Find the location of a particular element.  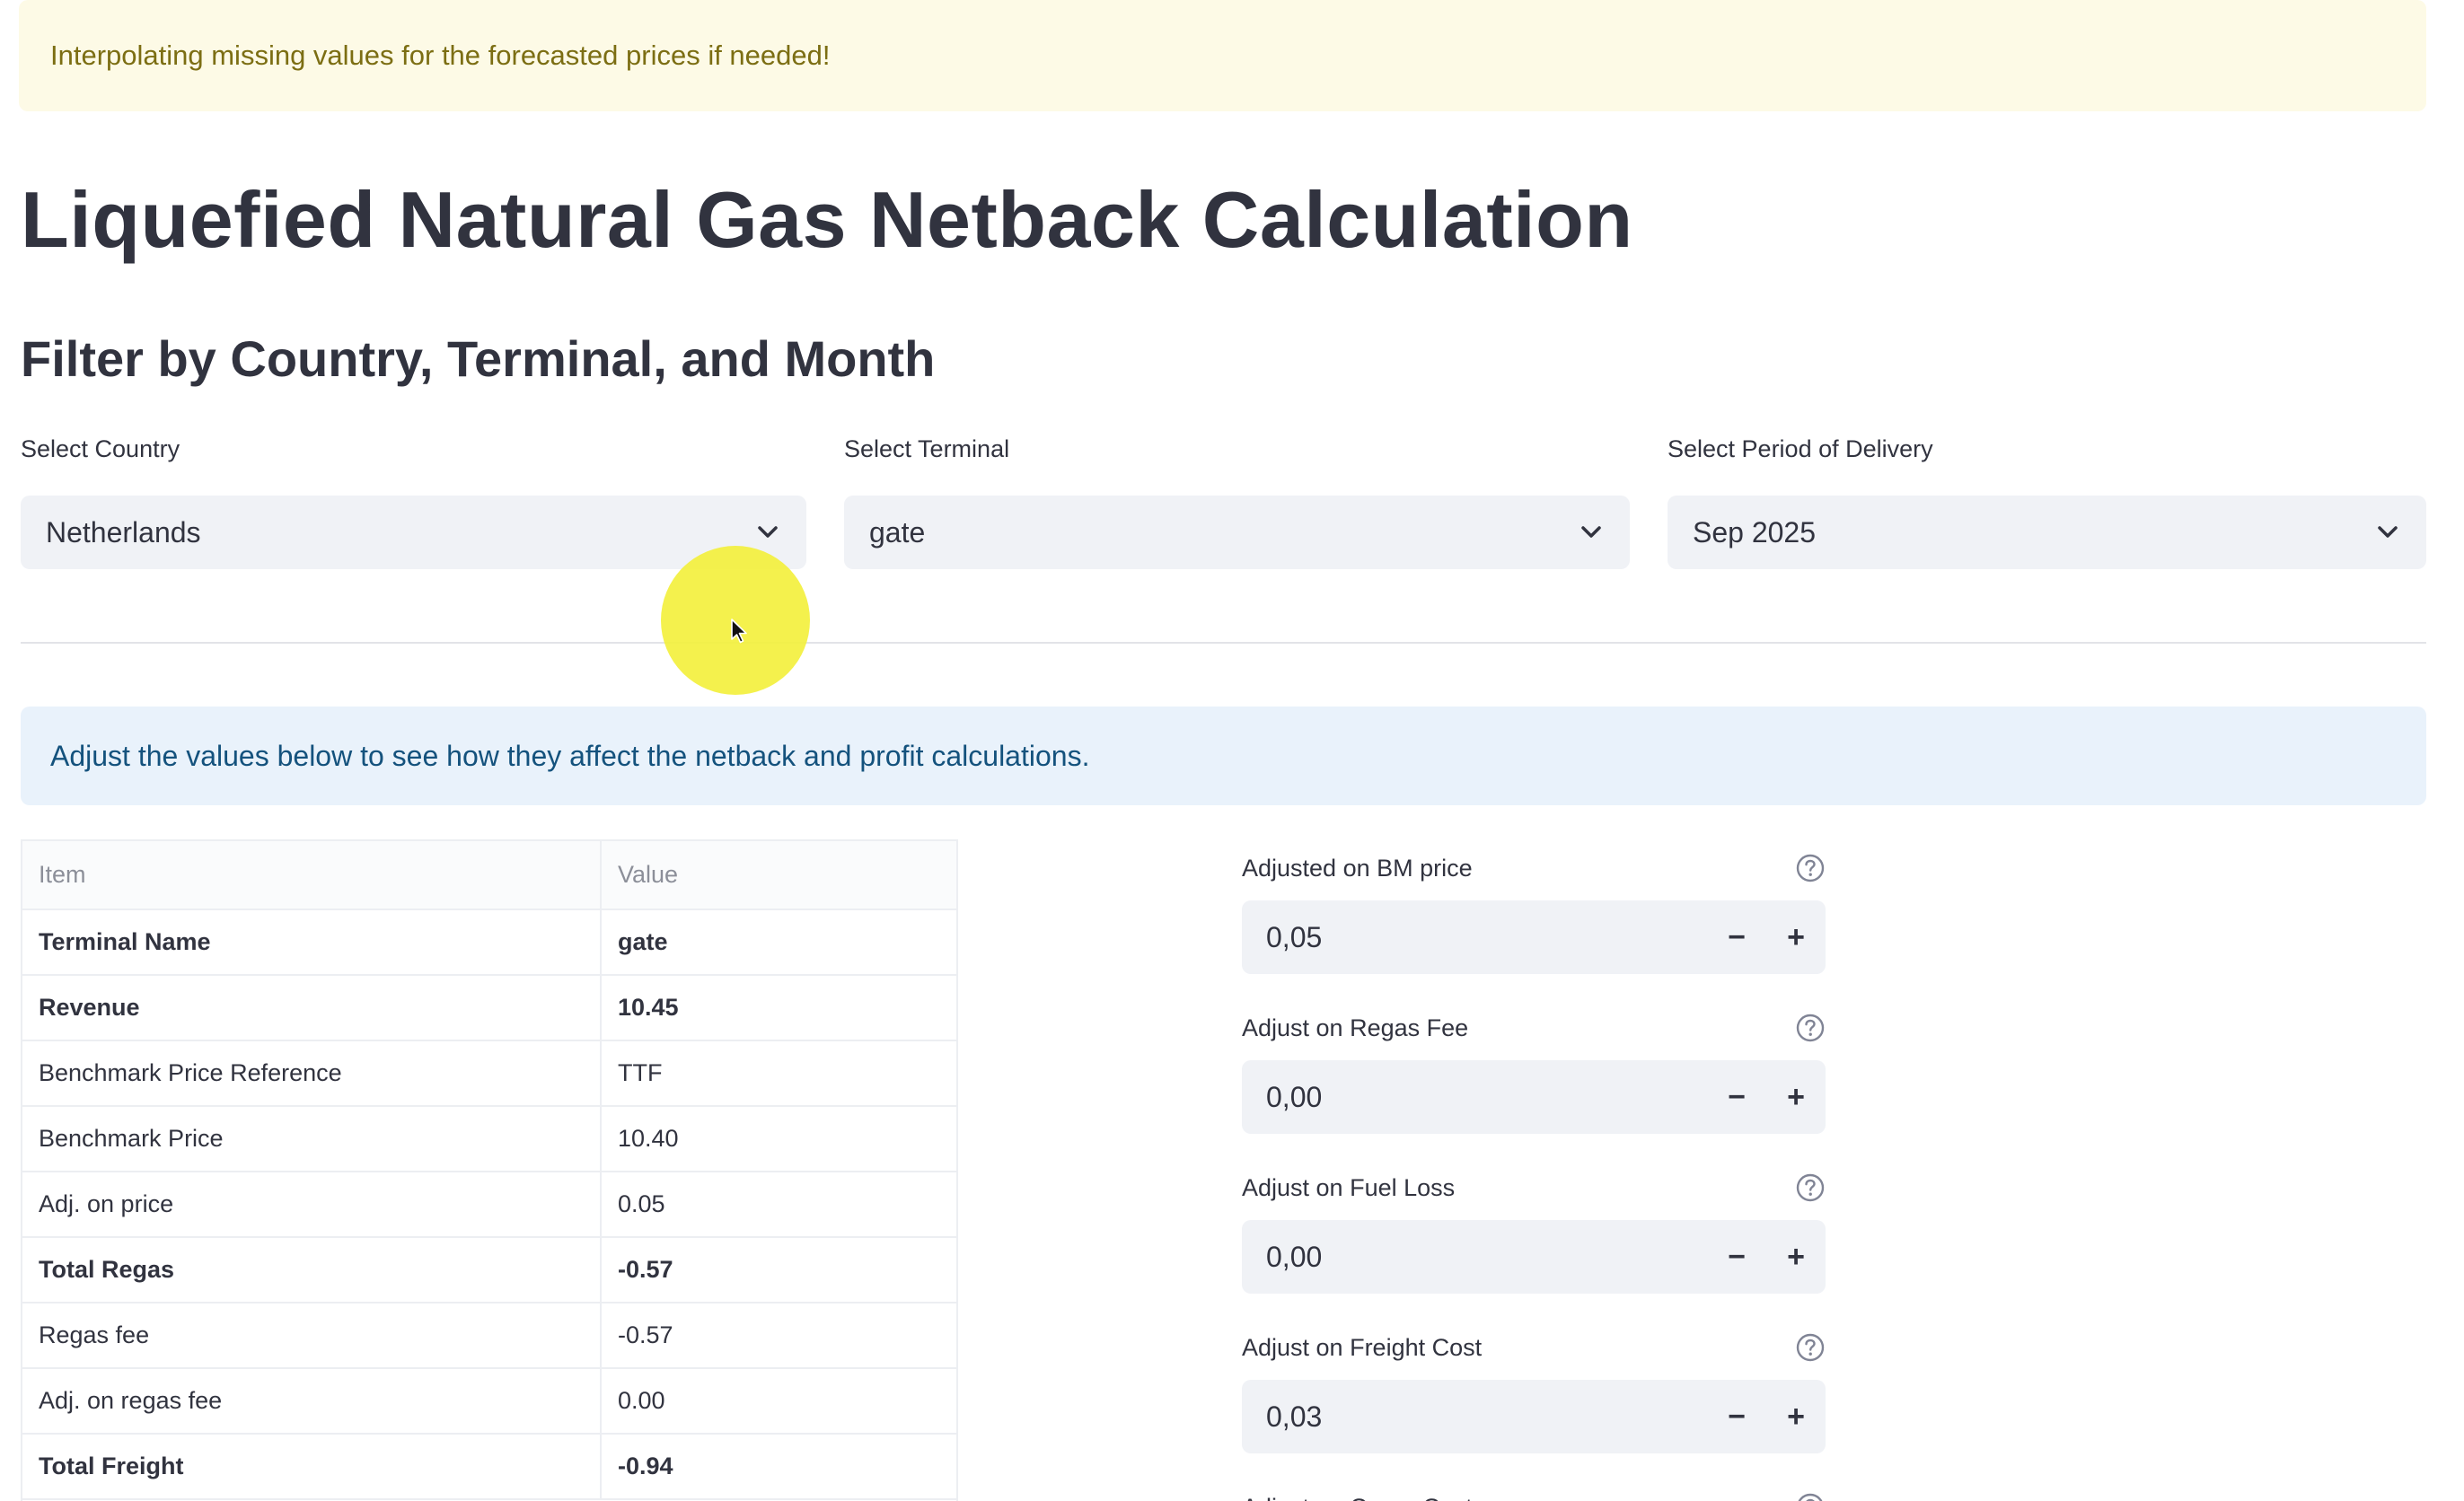

terminal-select: gate is located at coordinates (1237, 532).